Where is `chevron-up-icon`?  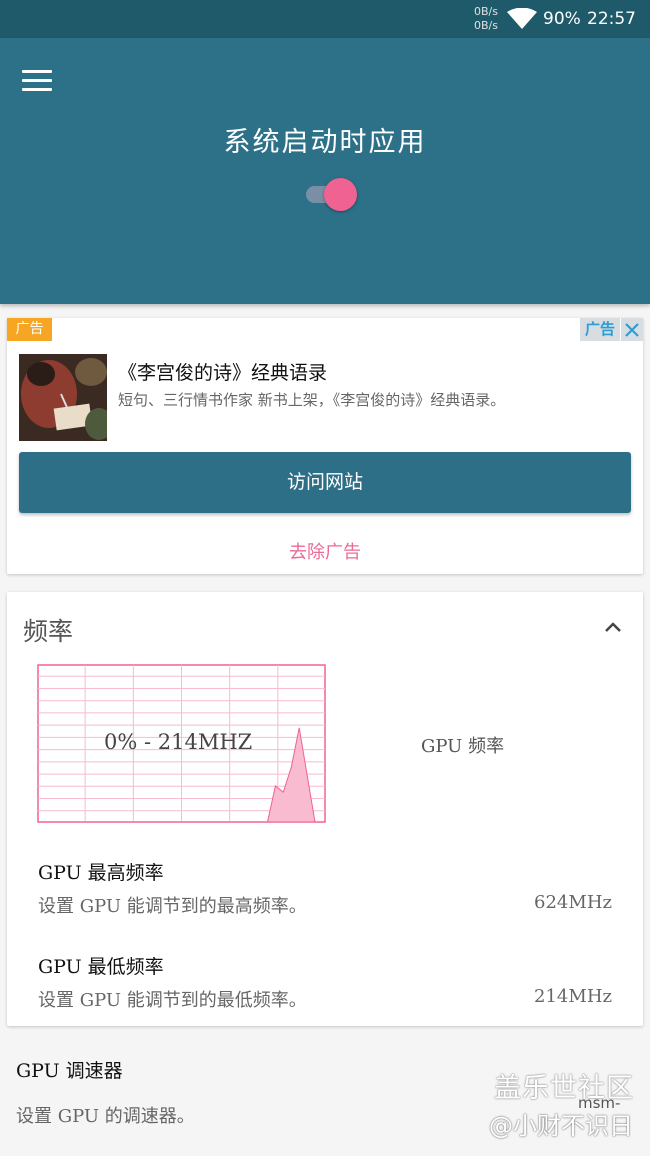
chevron-up-icon is located at coordinates (613, 628).